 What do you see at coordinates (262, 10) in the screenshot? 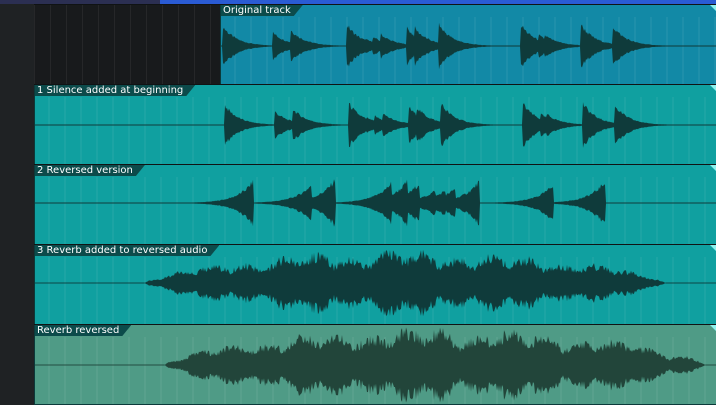
I see `clip-label: Original track` at bounding box center [262, 10].